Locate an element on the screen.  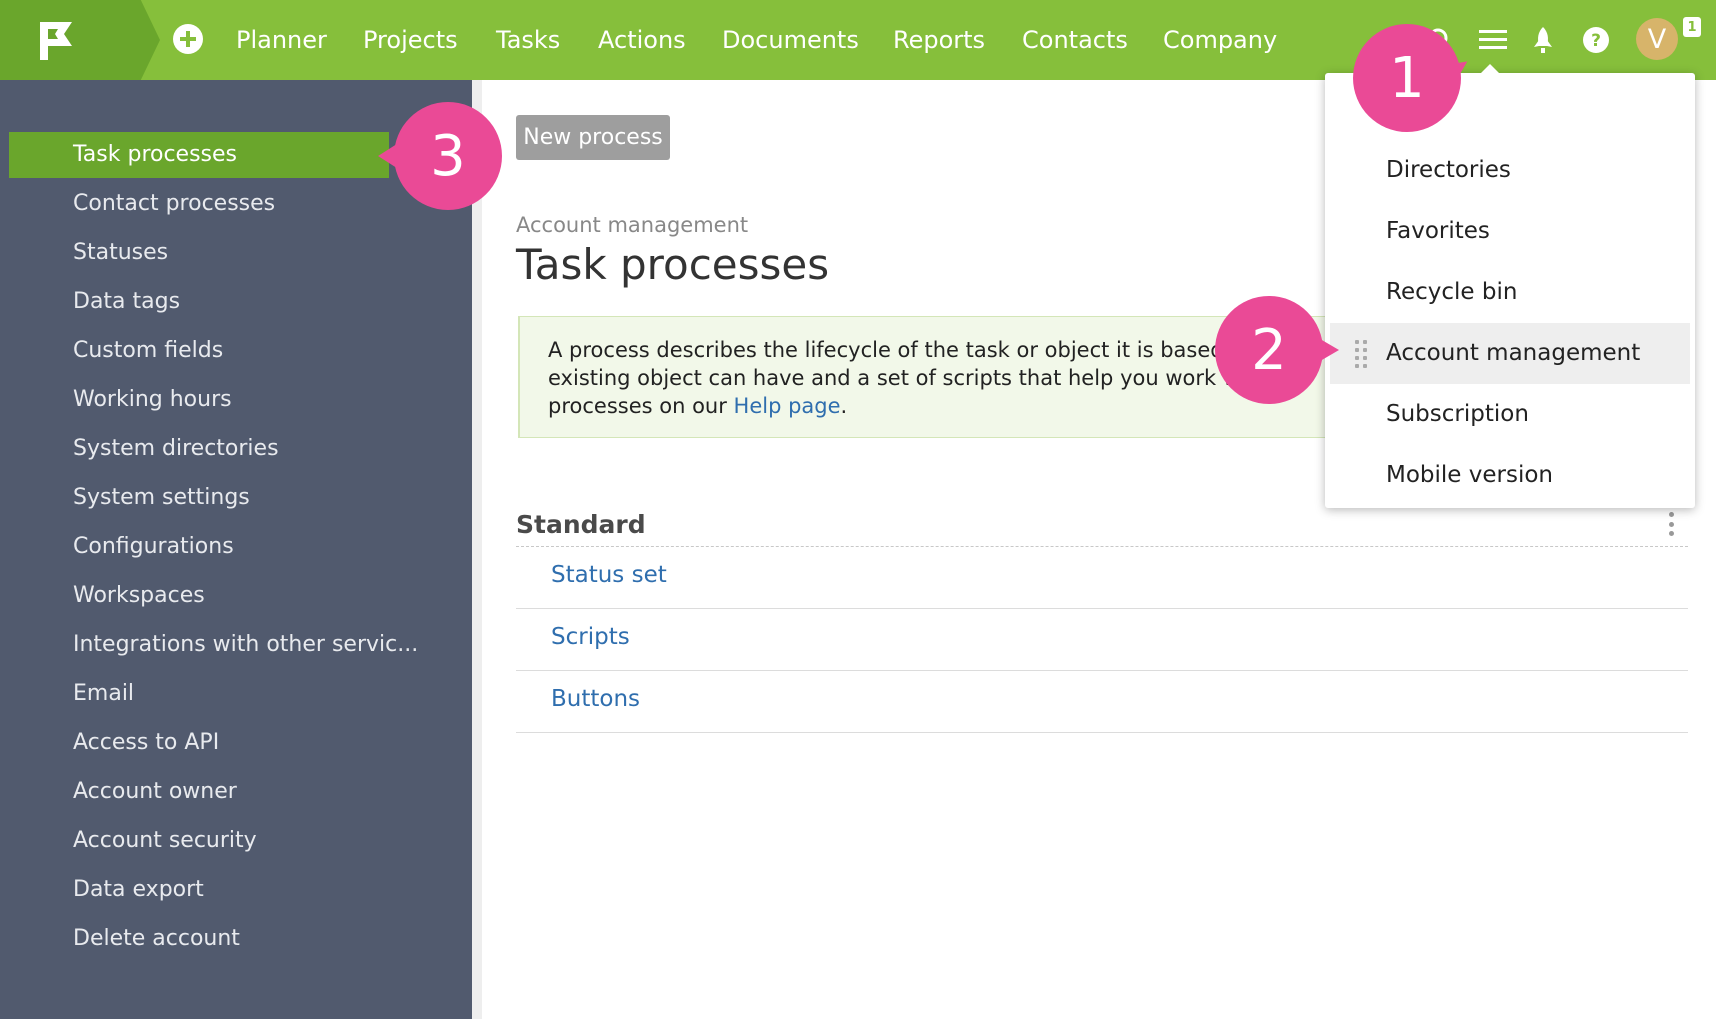
callout-2: 2 is located at coordinates (1269, 350).